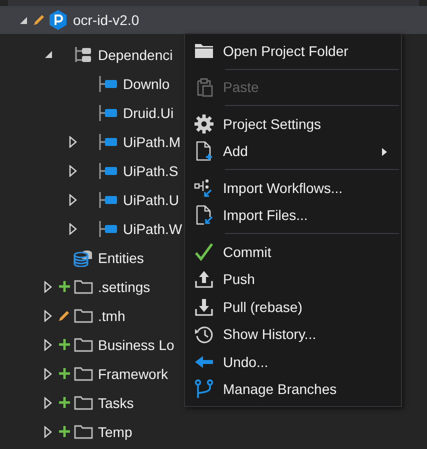 This screenshot has width=427, height=449. What do you see at coordinates (146, 84) in the screenshot?
I see `tree-item-label: Downlo` at bounding box center [146, 84].